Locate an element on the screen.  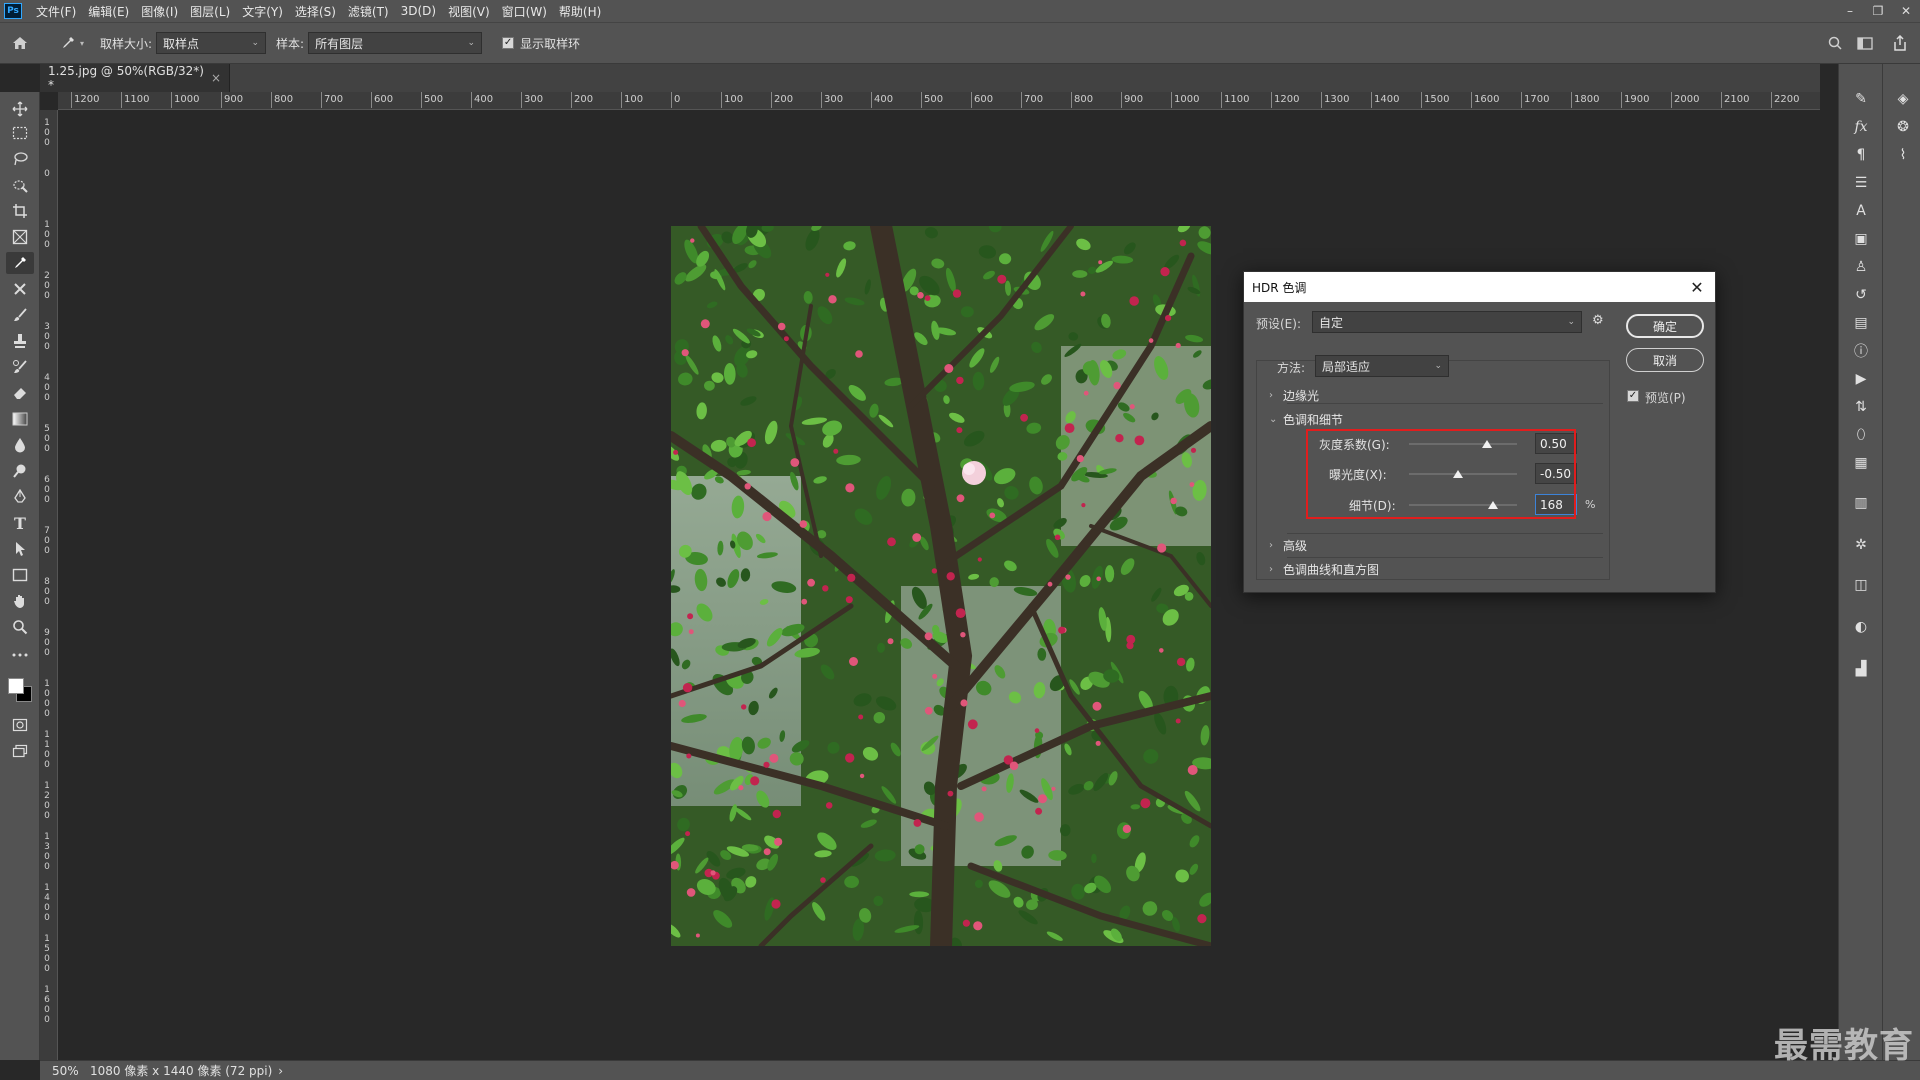
menu-view: 视图(V) is located at coordinates (469, 11).